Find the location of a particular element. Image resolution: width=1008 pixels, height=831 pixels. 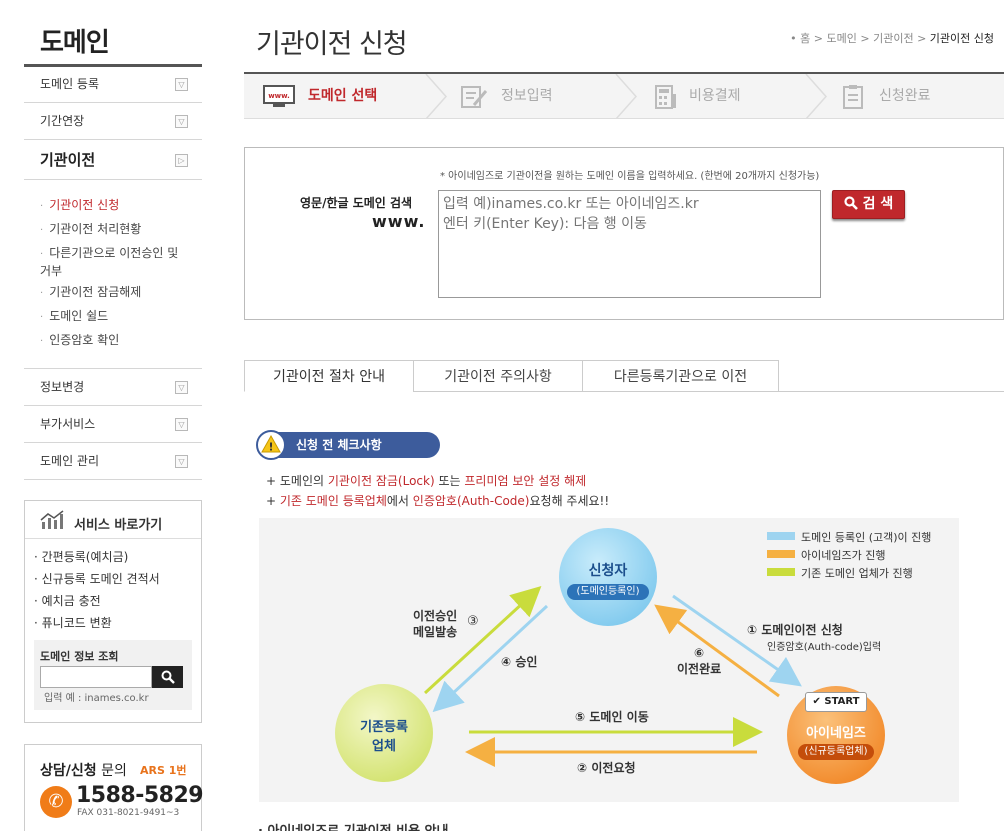

flow-num: ④ is located at coordinates (506, 662).